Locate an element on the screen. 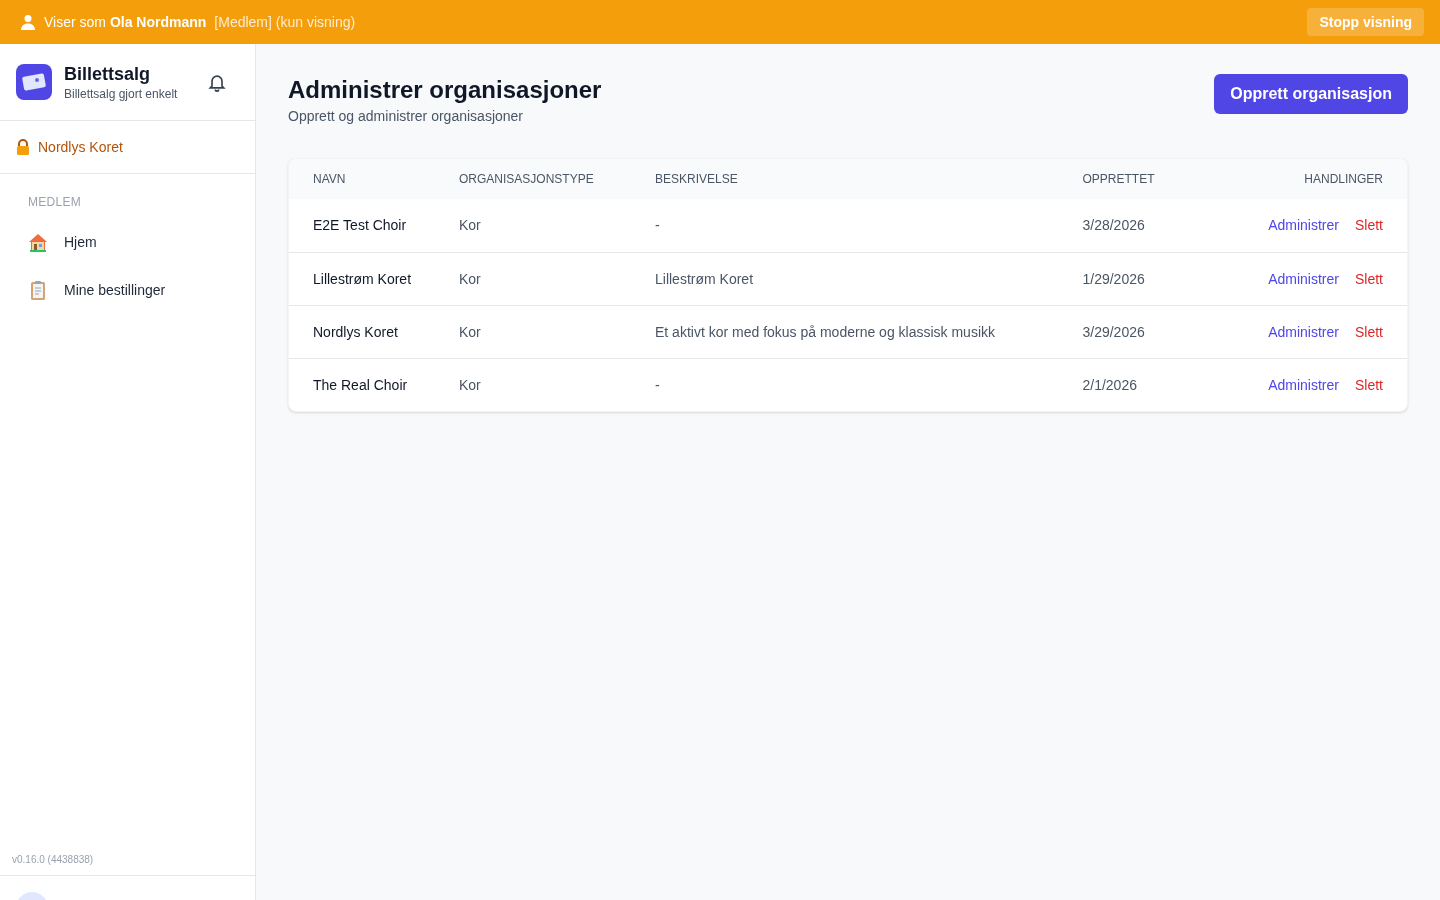  table-cell: 3/28/2026 is located at coordinates (1157, 225).